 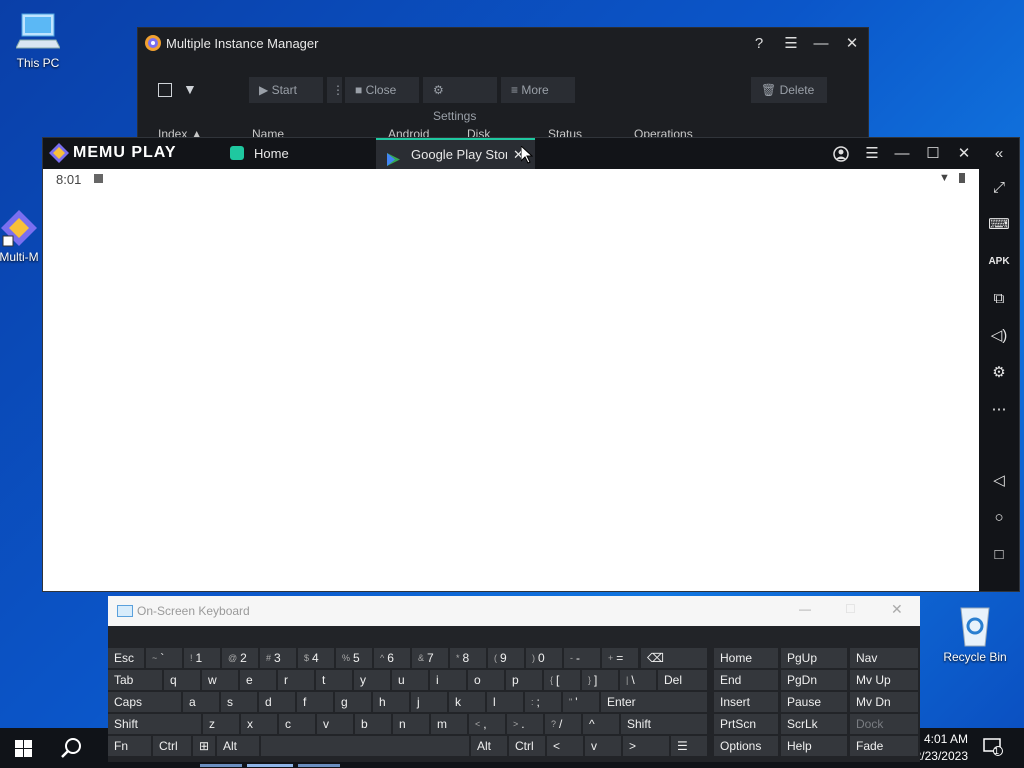 I want to click on tab-home: Home, so click(x=298, y=153).